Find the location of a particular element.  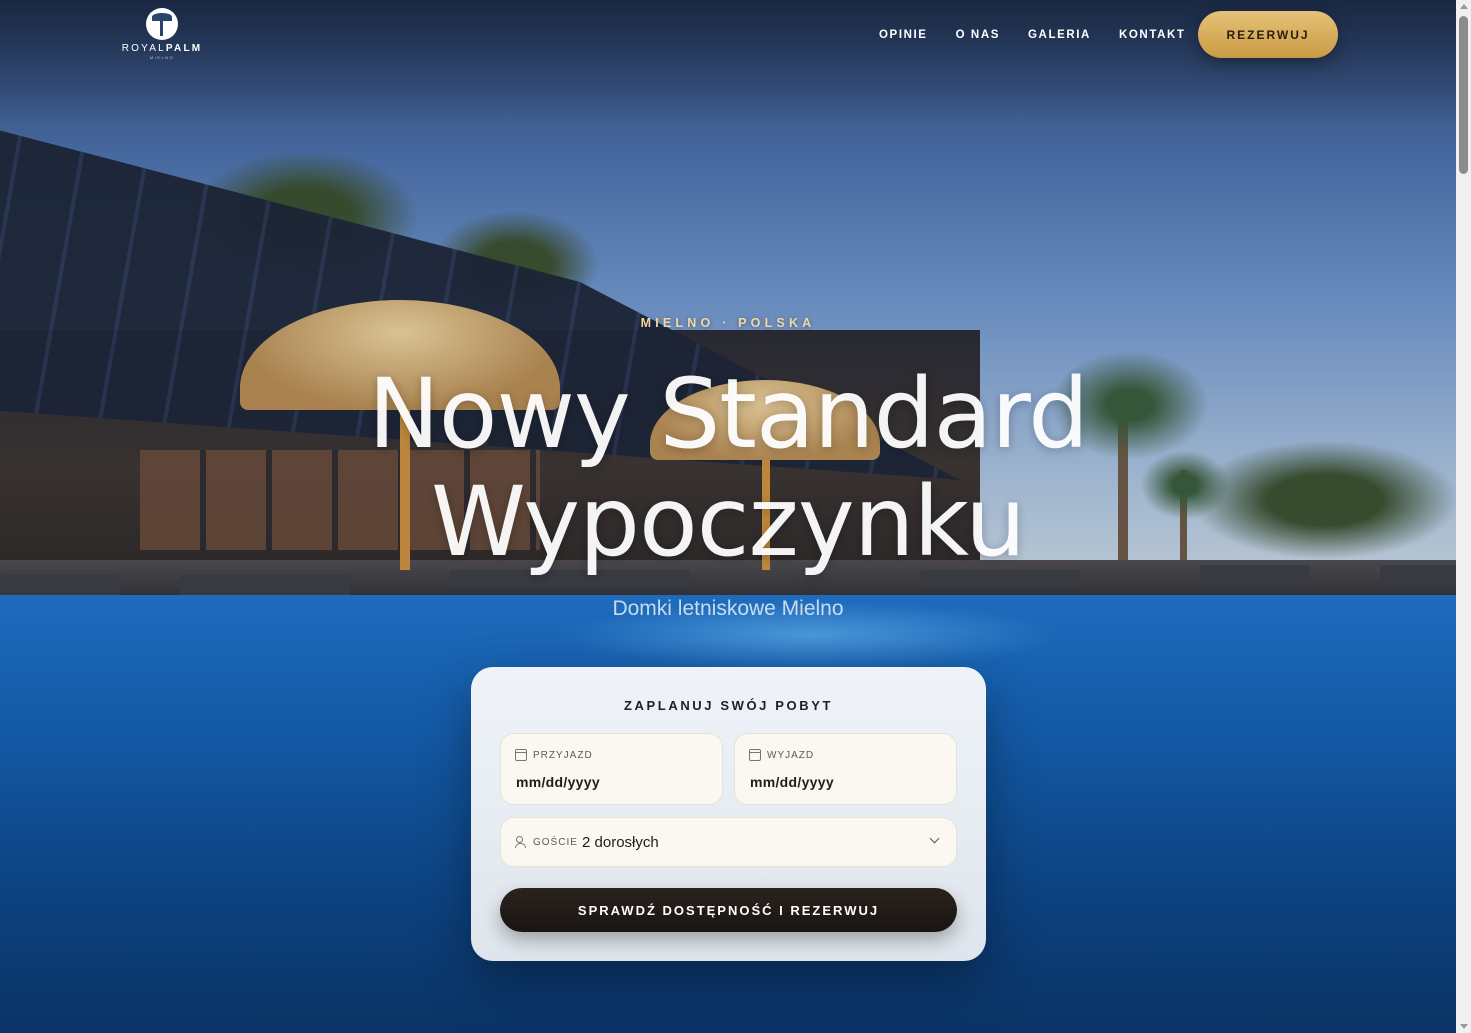

royal-palm-logo: ROYALPALM MIELNO is located at coordinates (162, 34).